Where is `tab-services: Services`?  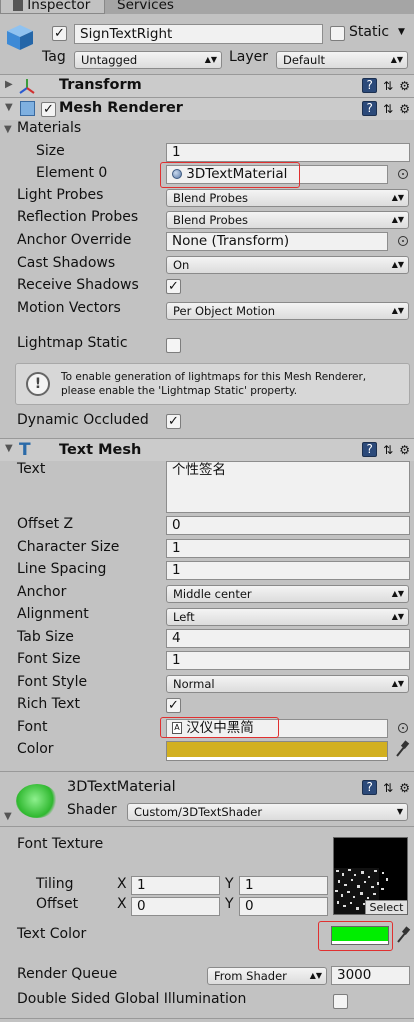
tab-services: Services is located at coordinates (145, 7).